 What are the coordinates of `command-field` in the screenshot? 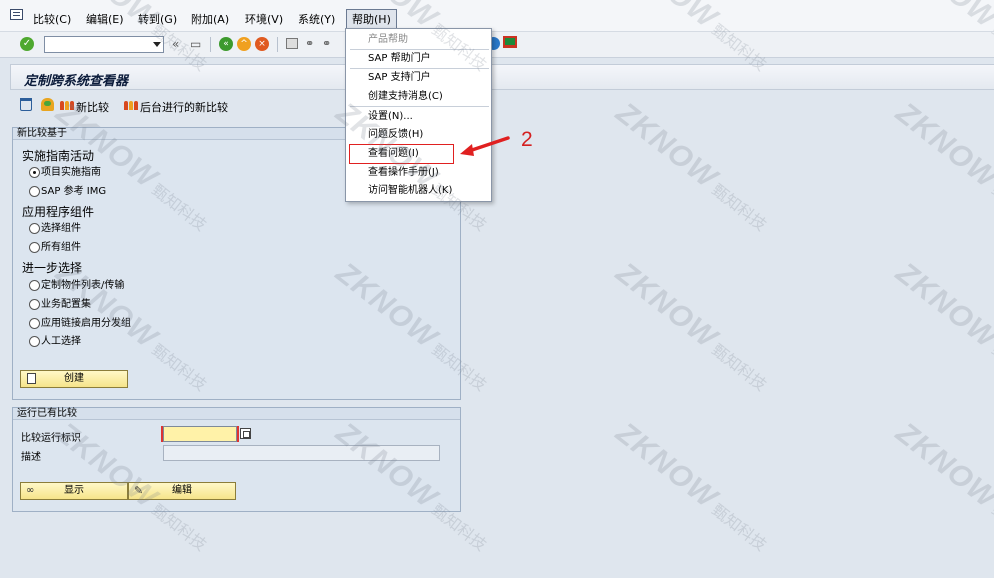 It's located at (104, 44).